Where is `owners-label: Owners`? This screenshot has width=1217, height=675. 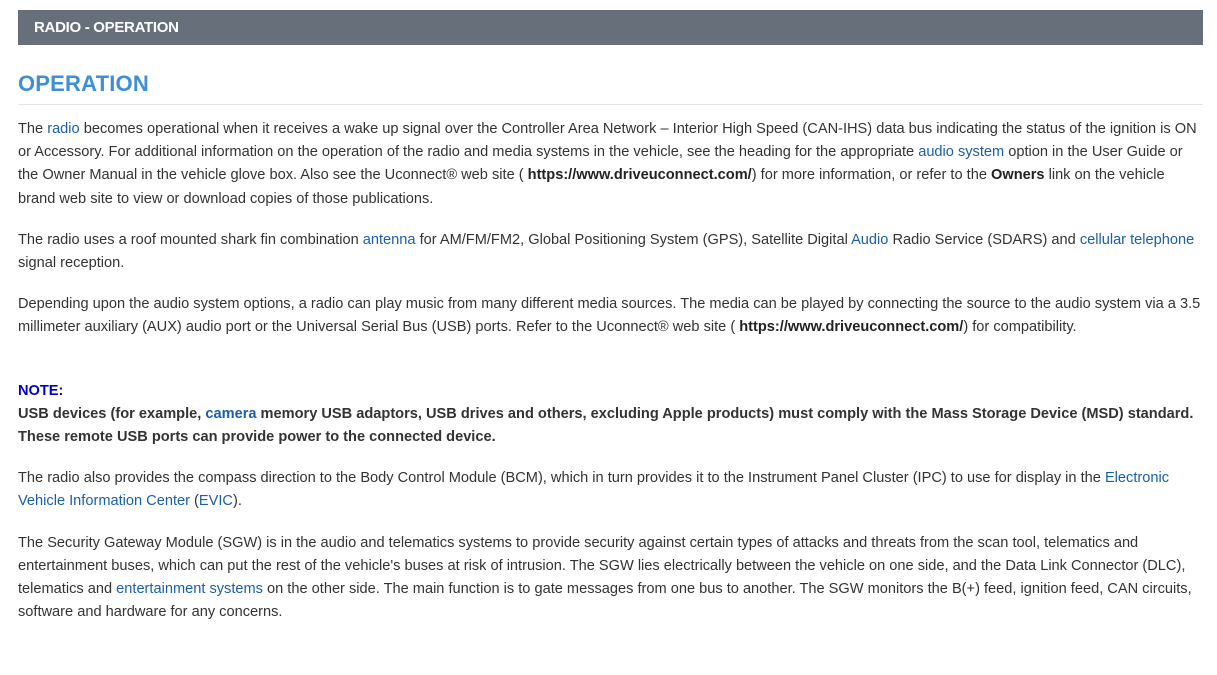 owners-label: Owners is located at coordinates (1018, 175).